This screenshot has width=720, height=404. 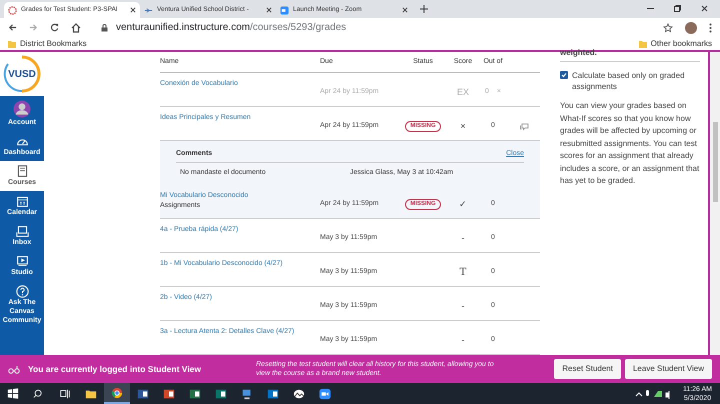 What do you see at coordinates (273, 394) in the screenshot?
I see `mail-icon` at bounding box center [273, 394].